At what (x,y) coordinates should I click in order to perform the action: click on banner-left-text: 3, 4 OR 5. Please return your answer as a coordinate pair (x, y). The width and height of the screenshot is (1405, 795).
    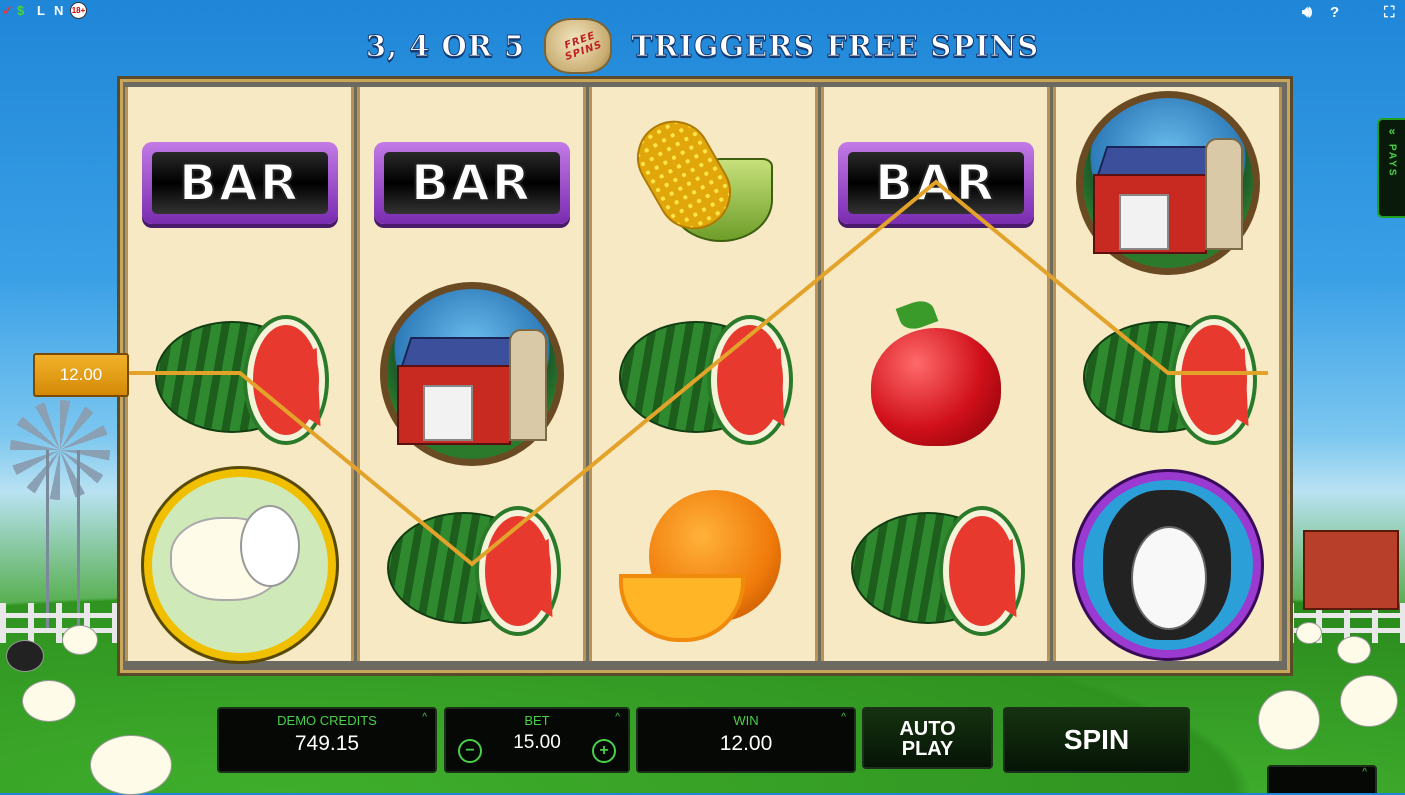
    Looking at the image, I should click on (445, 46).